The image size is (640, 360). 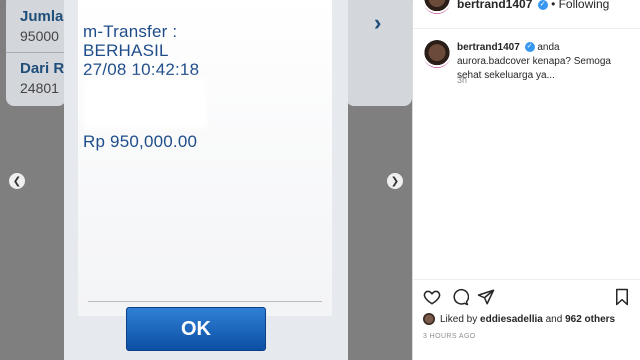 What do you see at coordinates (459, 319) in the screenshot?
I see `likes-prefix: Liked by` at bounding box center [459, 319].